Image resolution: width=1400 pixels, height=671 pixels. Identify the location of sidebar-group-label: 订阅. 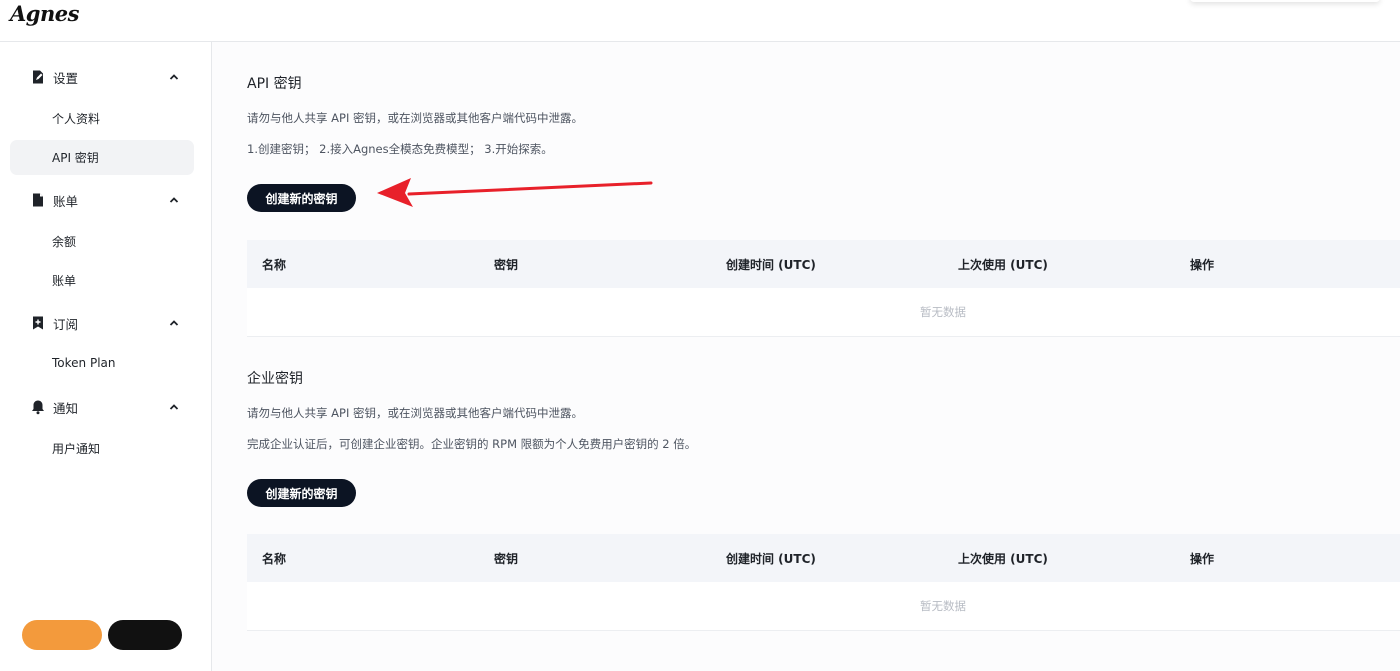
(66, 324).